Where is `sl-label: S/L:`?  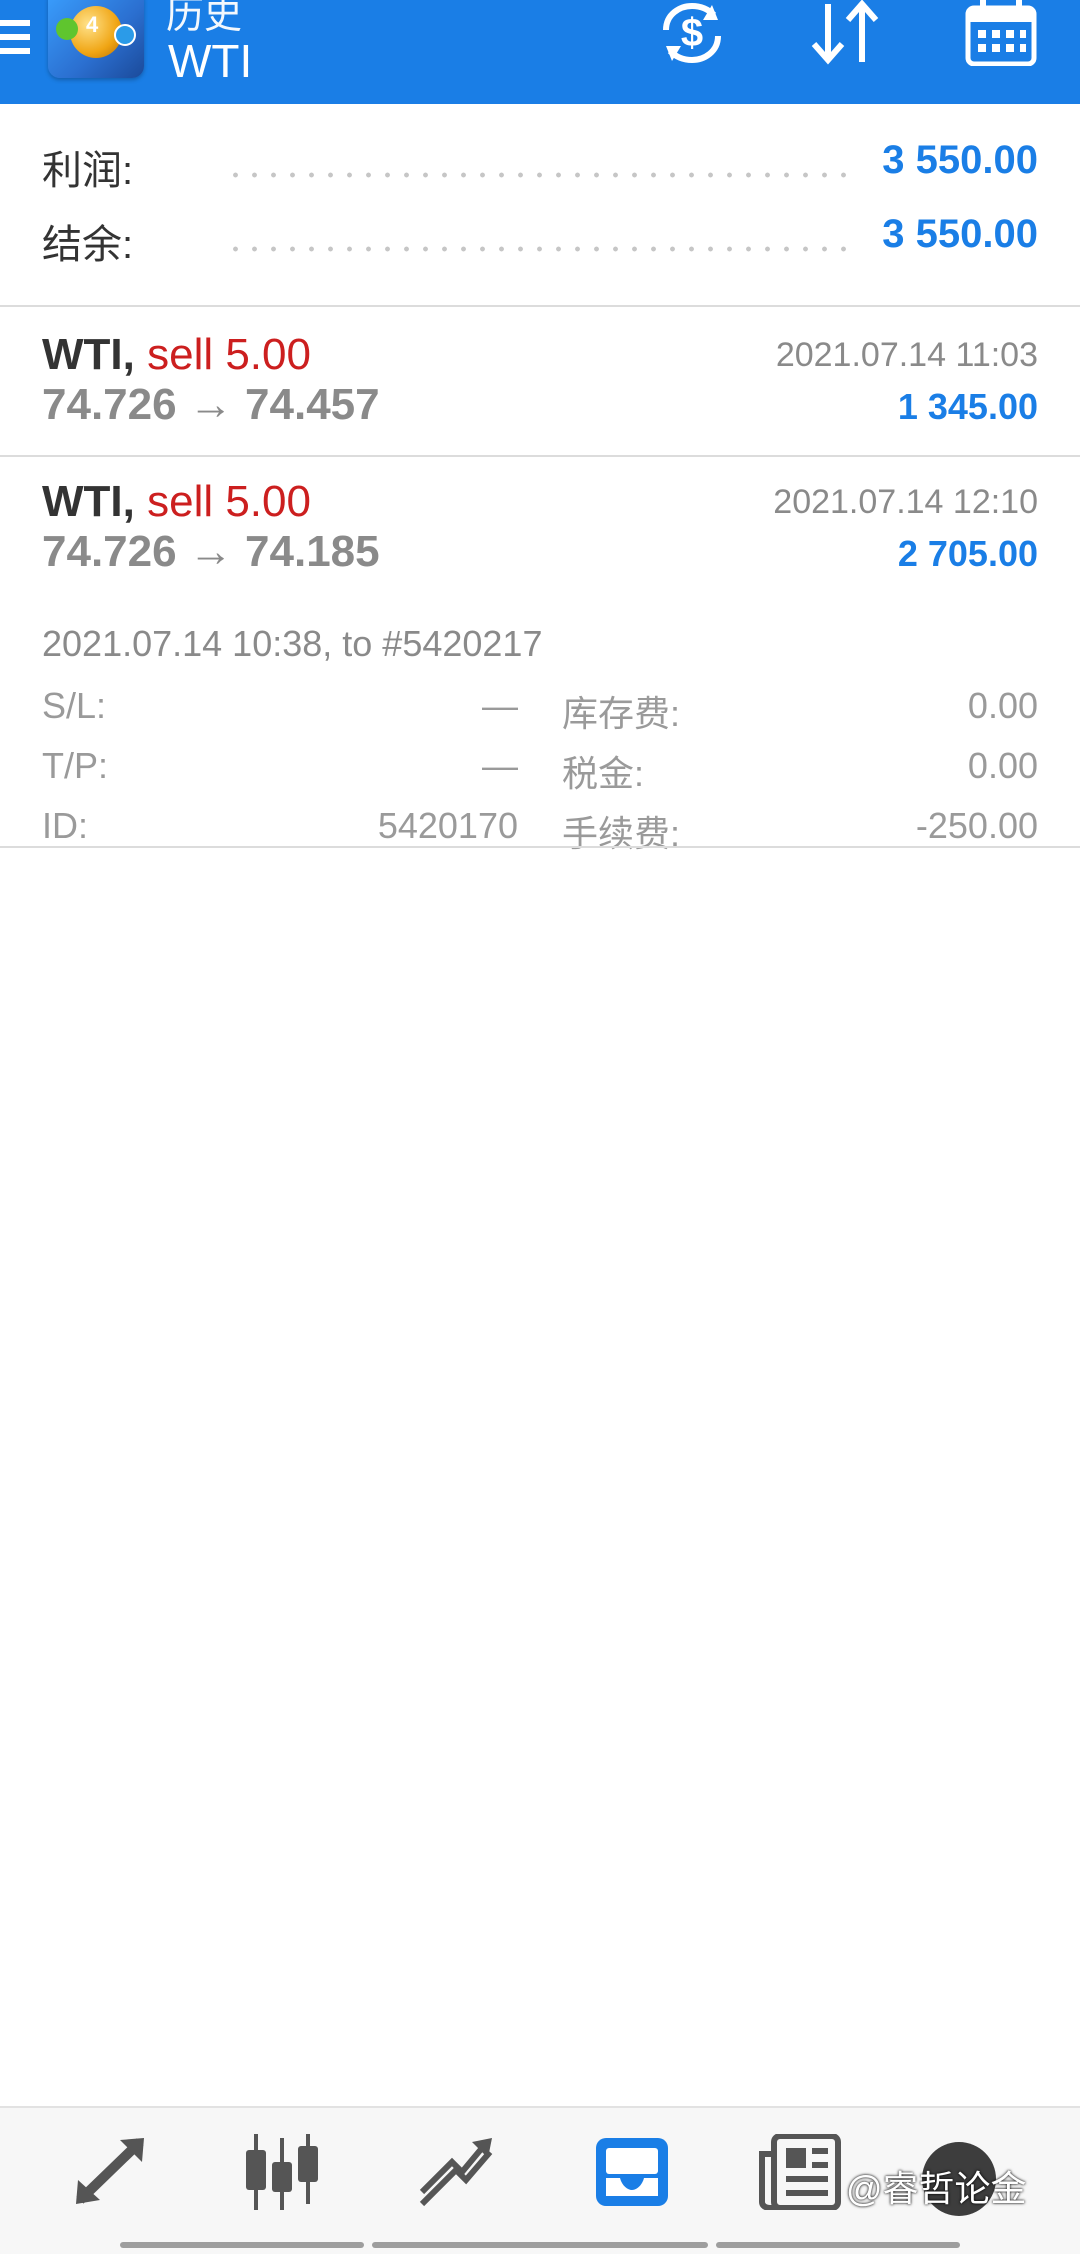 sl-label: S/L: is located at coordinates (74, 705).